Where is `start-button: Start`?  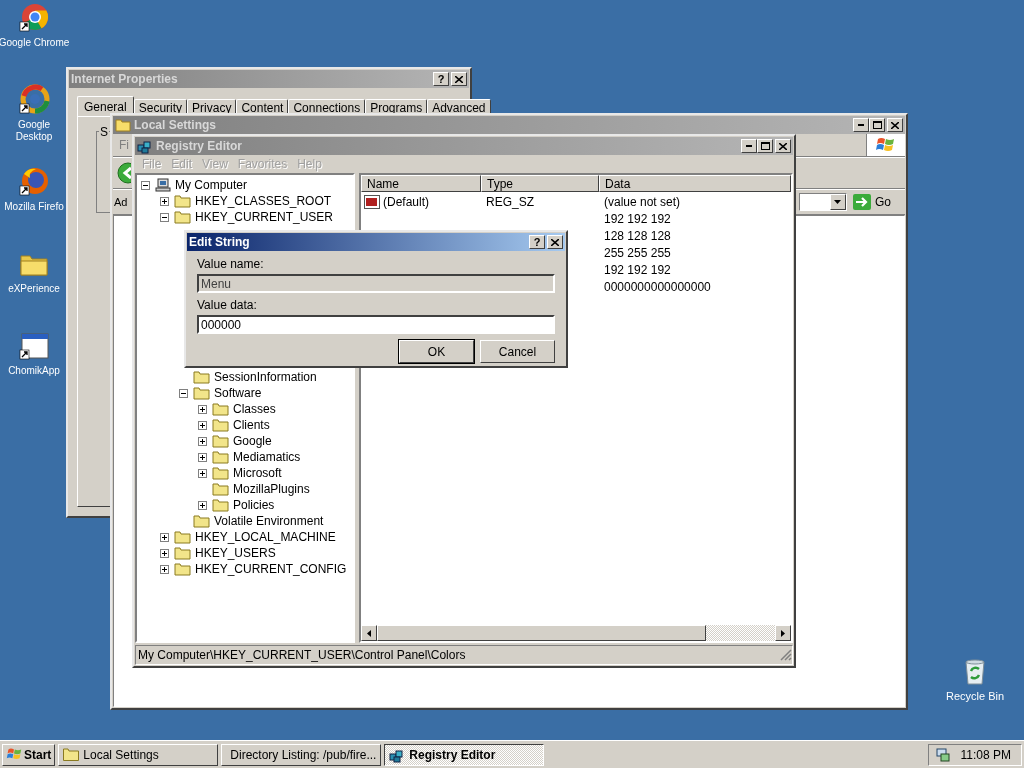 start-button: Start is located at coordinates (29, 754).